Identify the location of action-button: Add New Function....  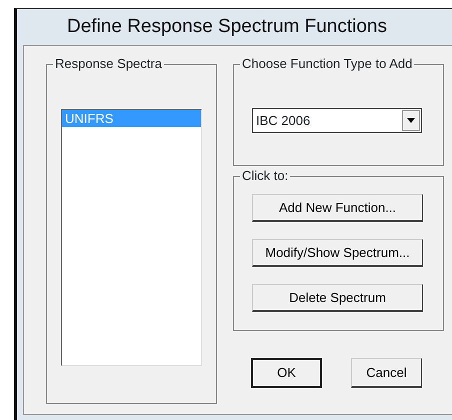
(337, 208).